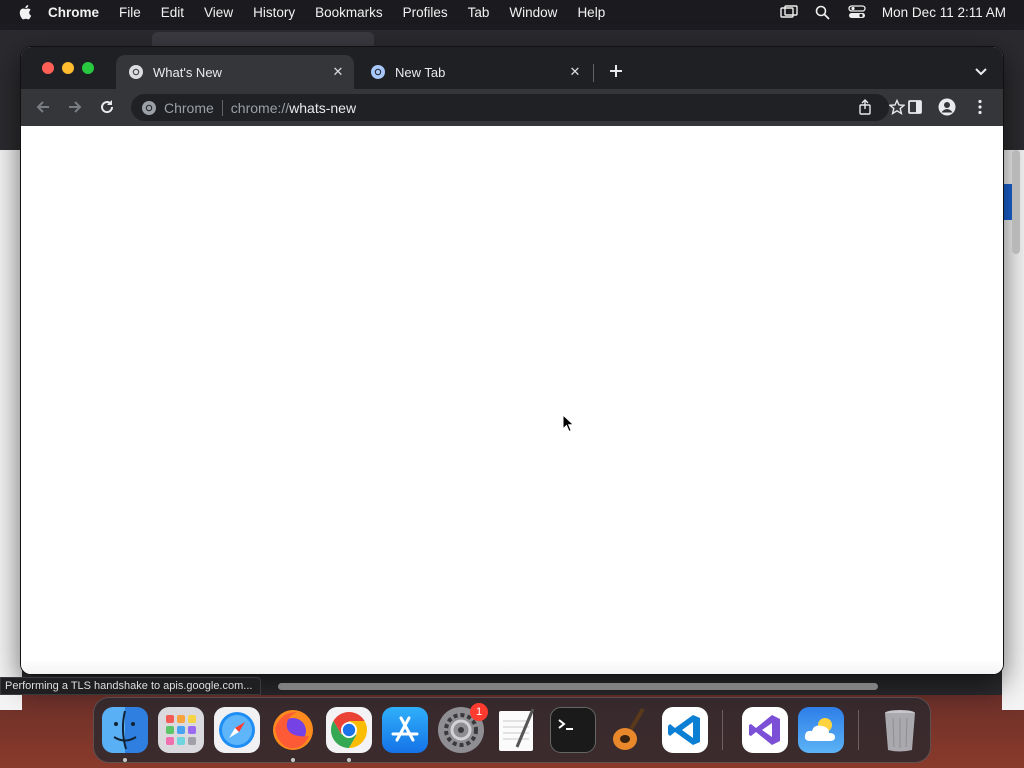  I want to click on omnibox-divider, so click(222, 107).